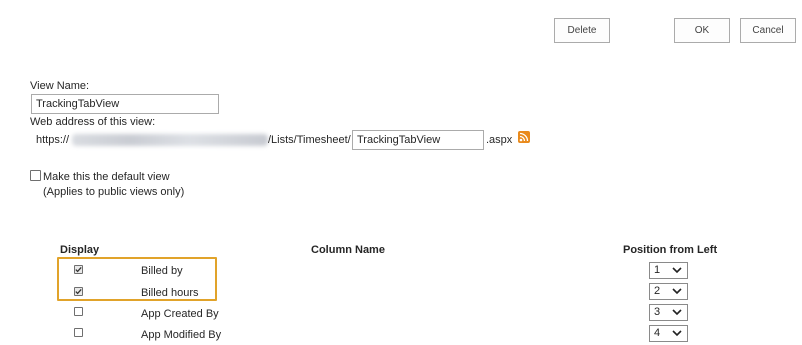  Describe the element at coordinates (348, 250) in the screenshot. I see `header-column-name: Column Name` at that location.